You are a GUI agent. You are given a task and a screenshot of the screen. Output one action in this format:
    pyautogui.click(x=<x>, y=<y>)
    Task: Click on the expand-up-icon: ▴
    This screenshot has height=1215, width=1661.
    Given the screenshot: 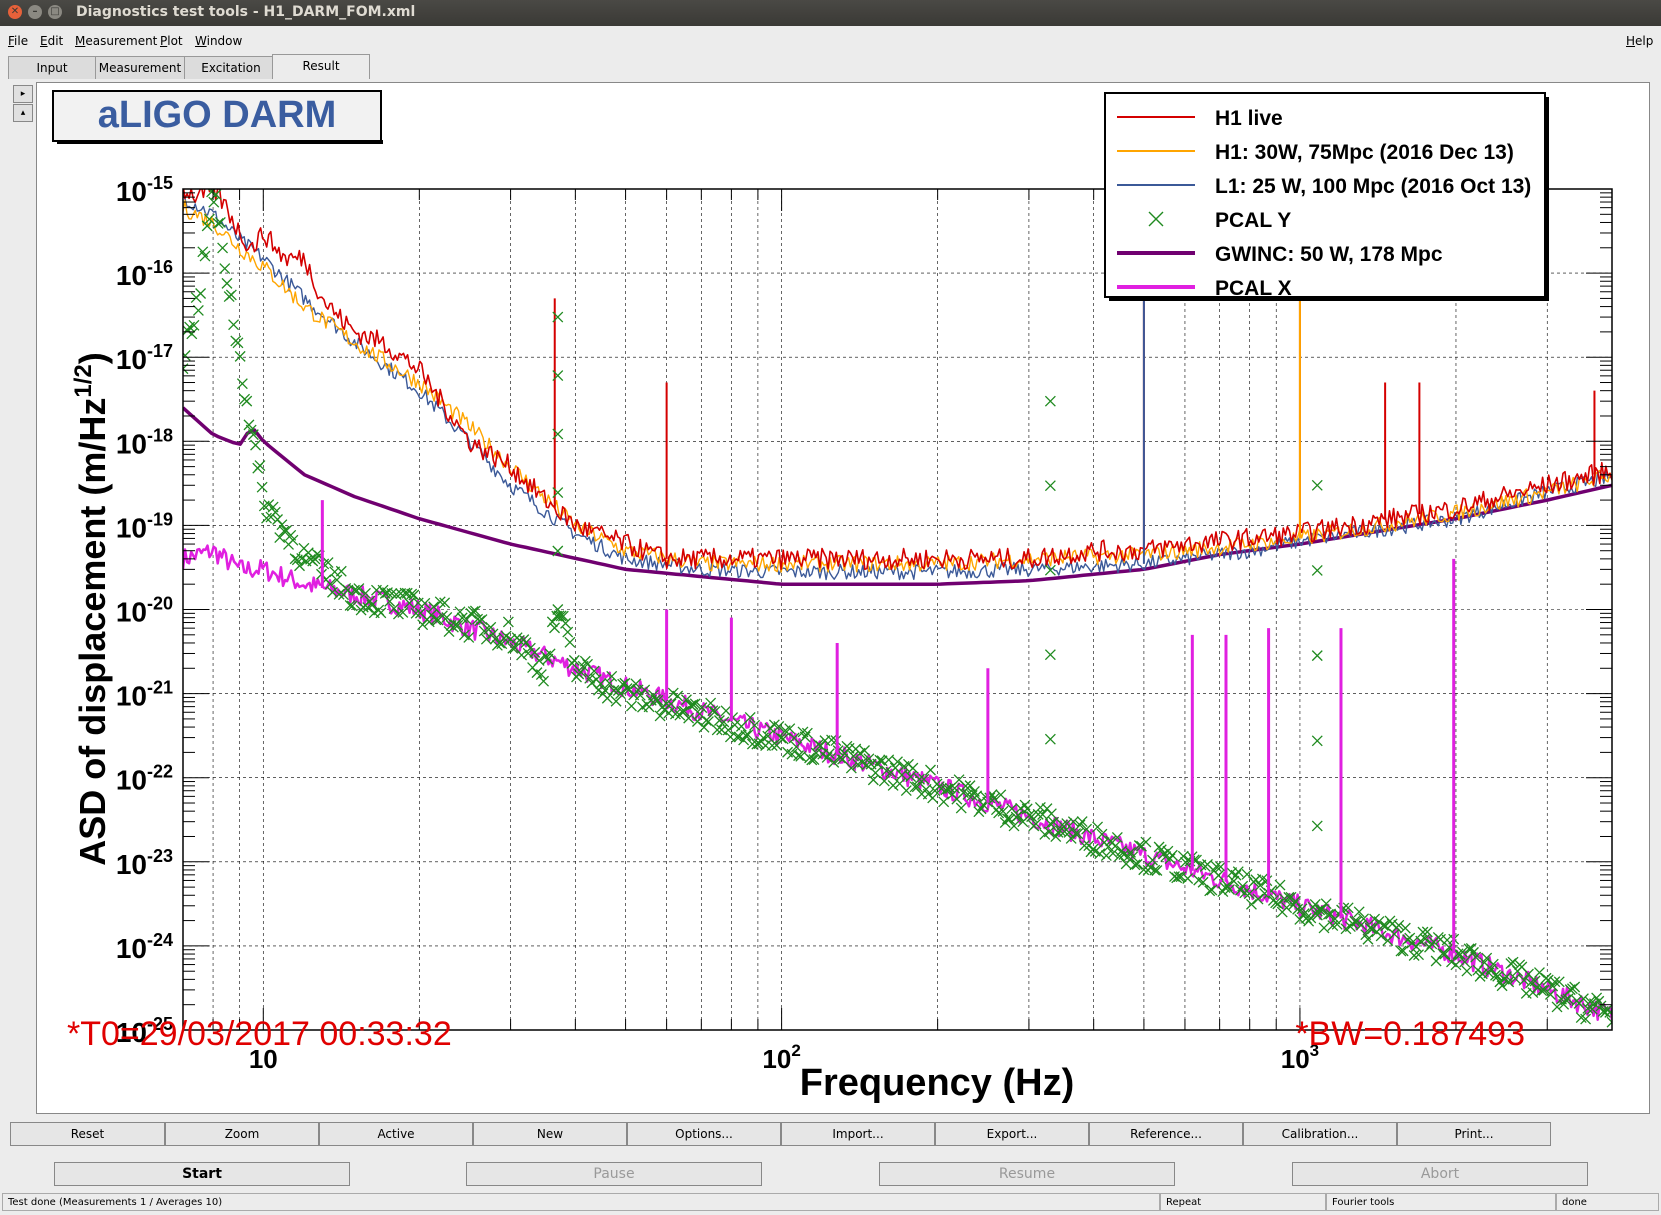 What is the action you would take?
    pyautogui.click(x=23, y=113)
    